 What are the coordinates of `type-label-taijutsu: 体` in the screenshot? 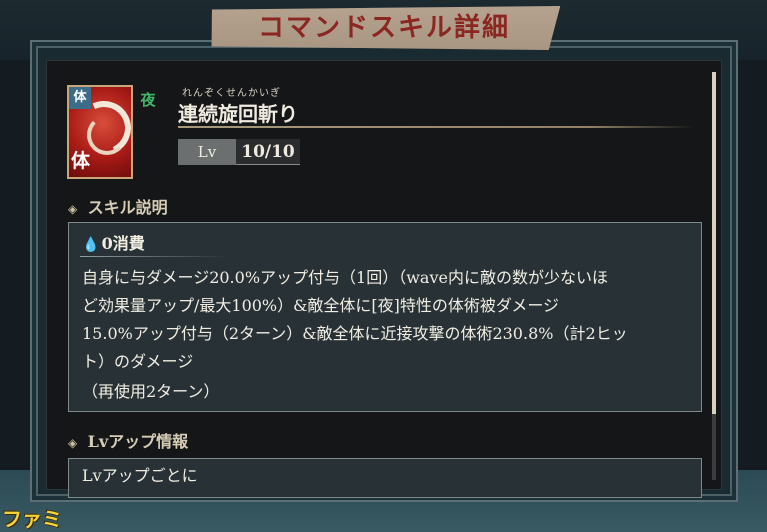 It's located at (81, 161).